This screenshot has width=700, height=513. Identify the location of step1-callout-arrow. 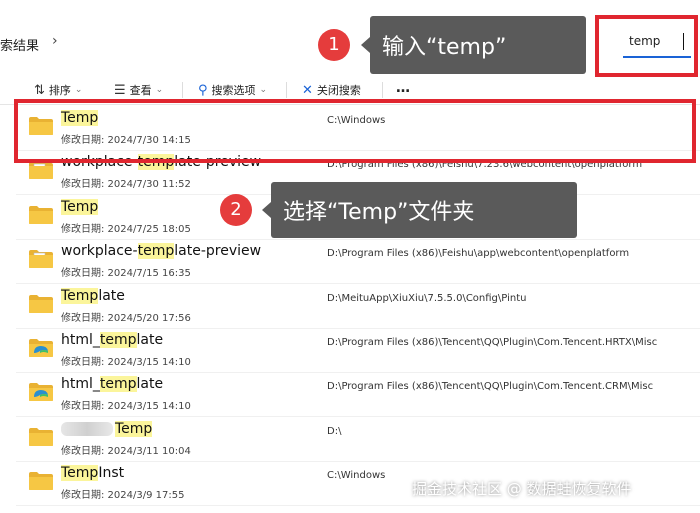
(365, 45).